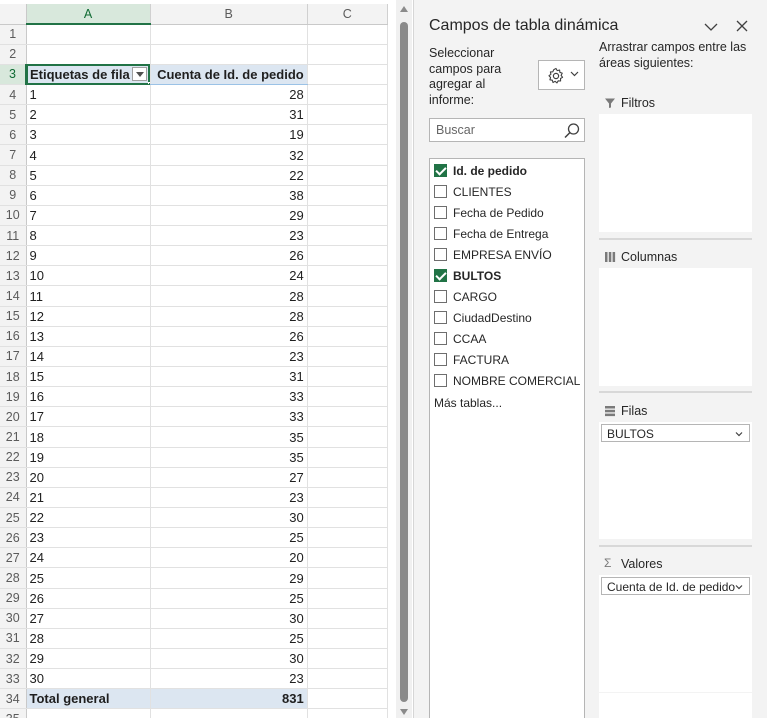 The image size is (767, 718). What do you see at coordinates (88, 256) in the screenshot?
I see `cell-a: 9` at bounding box center [88, 256].